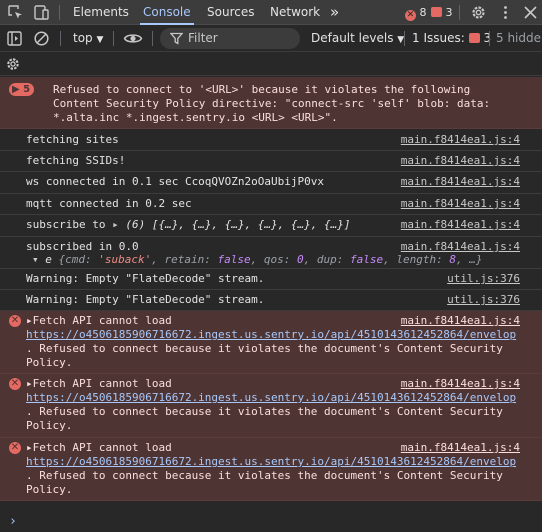  I want to click on object-key: , length:, so click(413, 259).